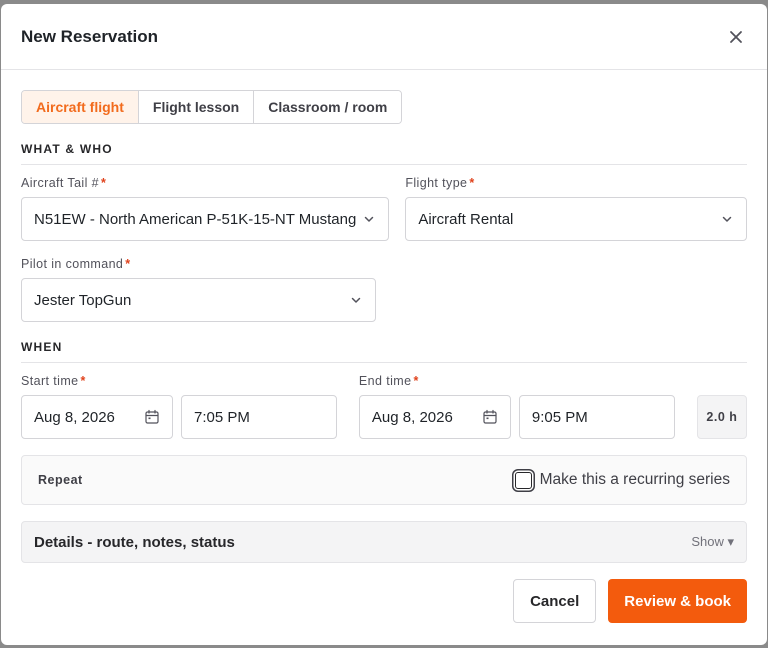  What do you see at coordinates (384, 351) in the screenshot?
I see `section-title-when: WHEN` at bounding box center [384, 351].